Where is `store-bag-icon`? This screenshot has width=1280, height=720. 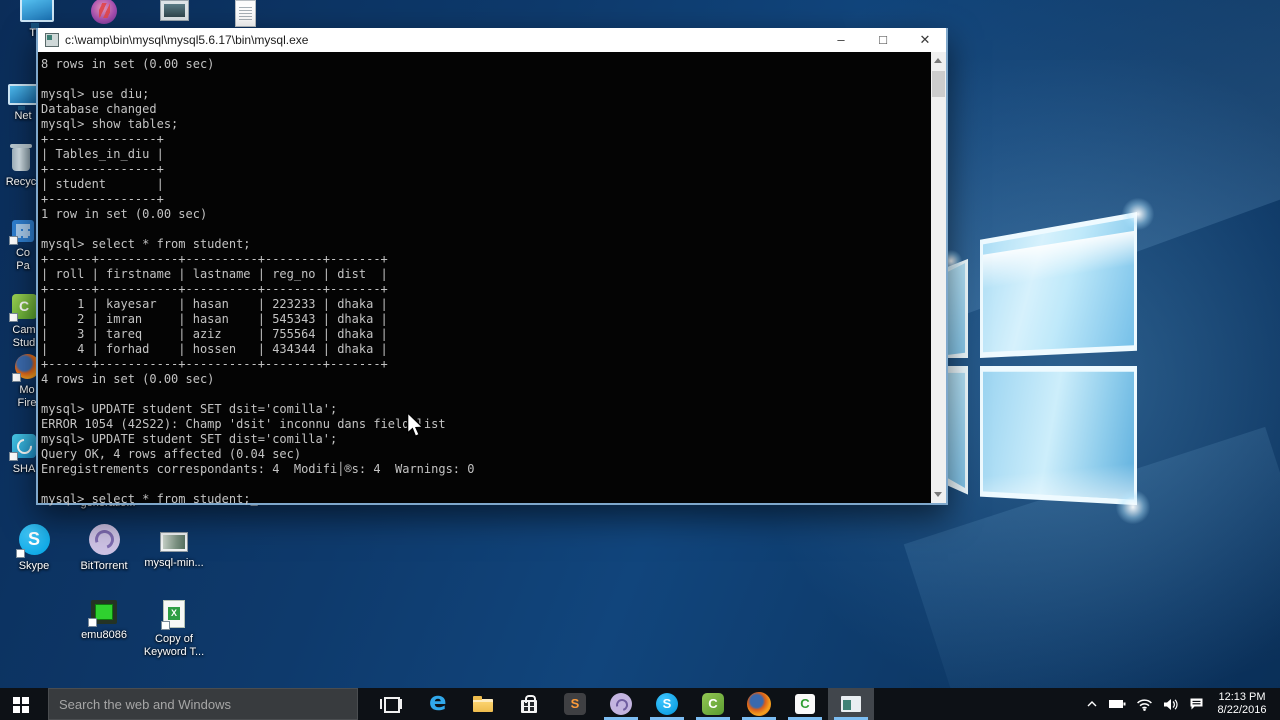 store-bag-icon is located at coordinates (529, 704).